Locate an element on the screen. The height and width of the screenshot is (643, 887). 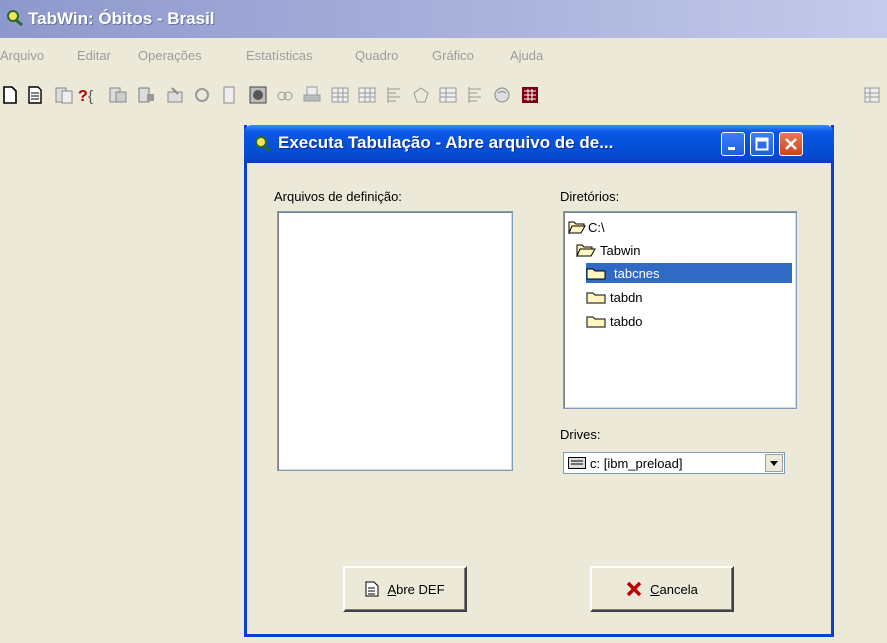
chevron-down-icon is located at coordinates (774, 463).